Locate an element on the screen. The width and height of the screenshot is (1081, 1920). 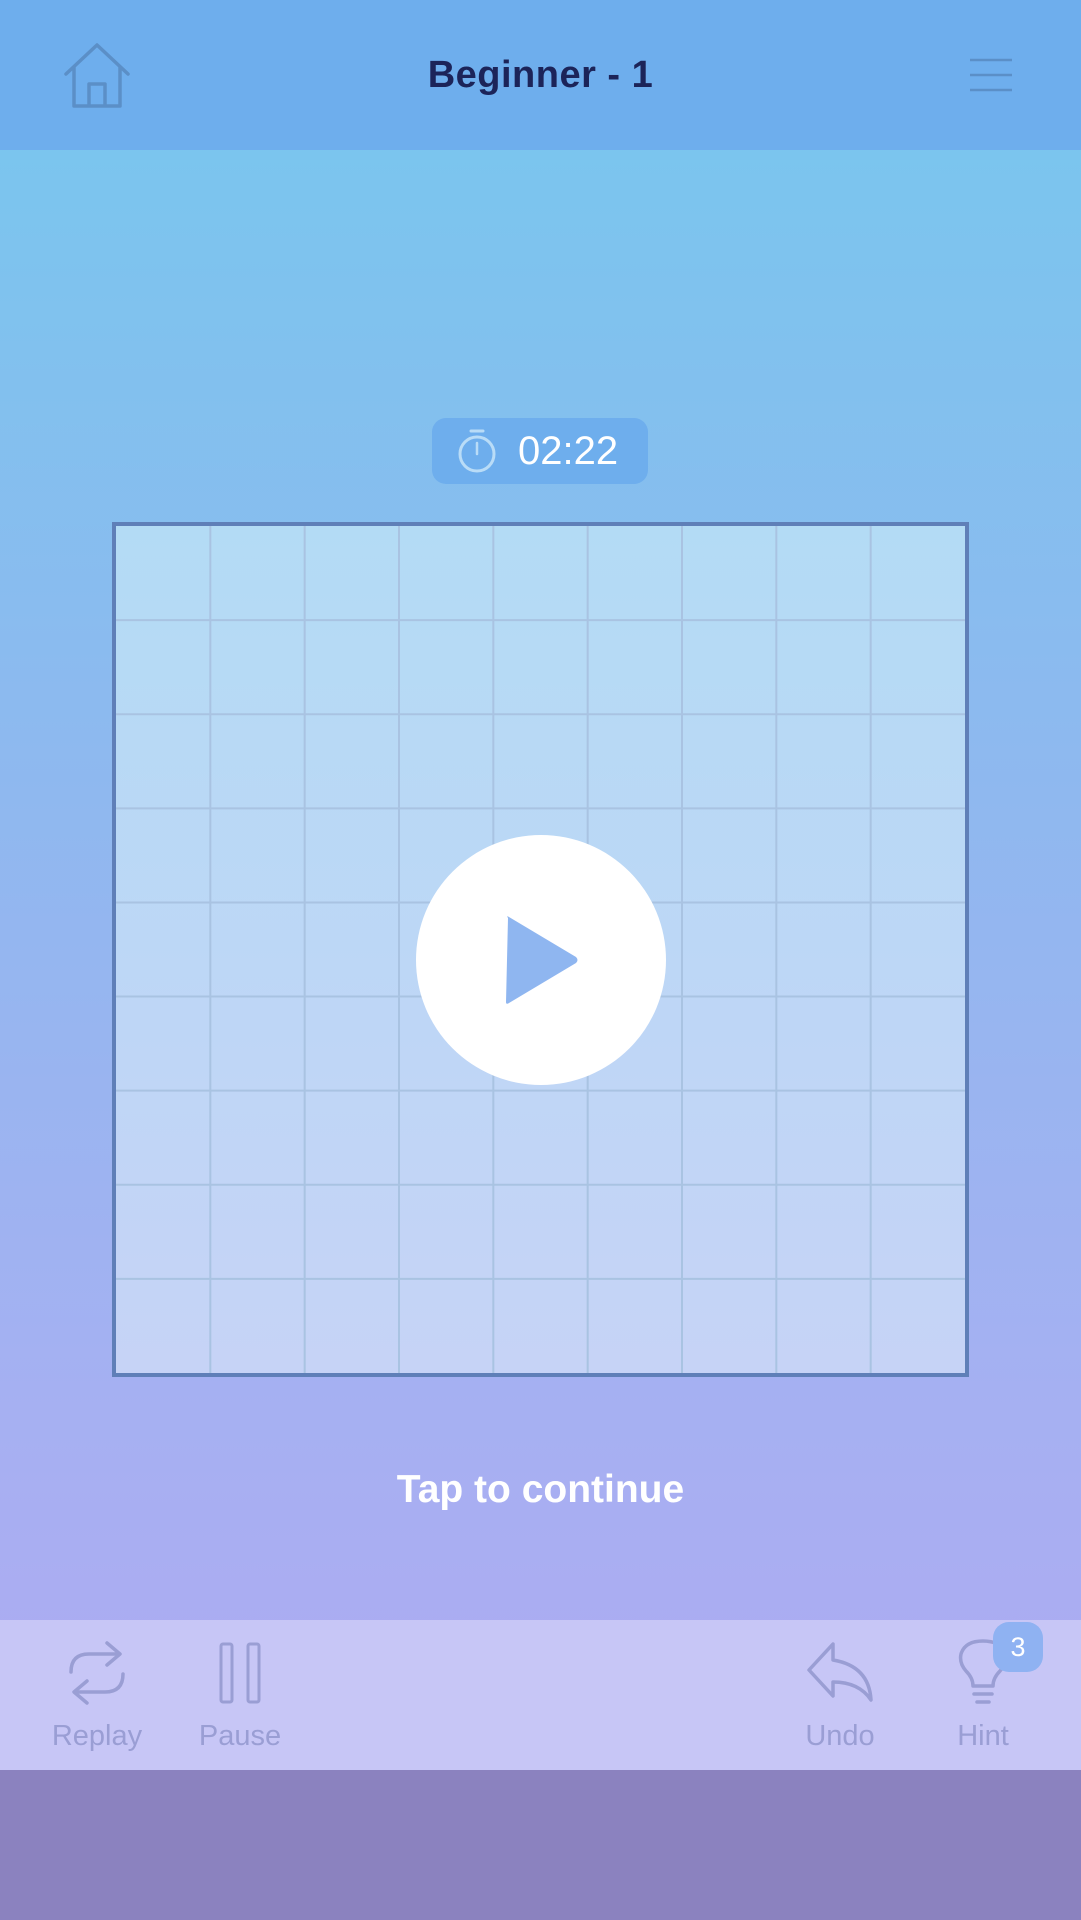
play-icon is located at coordinates (542, 960).